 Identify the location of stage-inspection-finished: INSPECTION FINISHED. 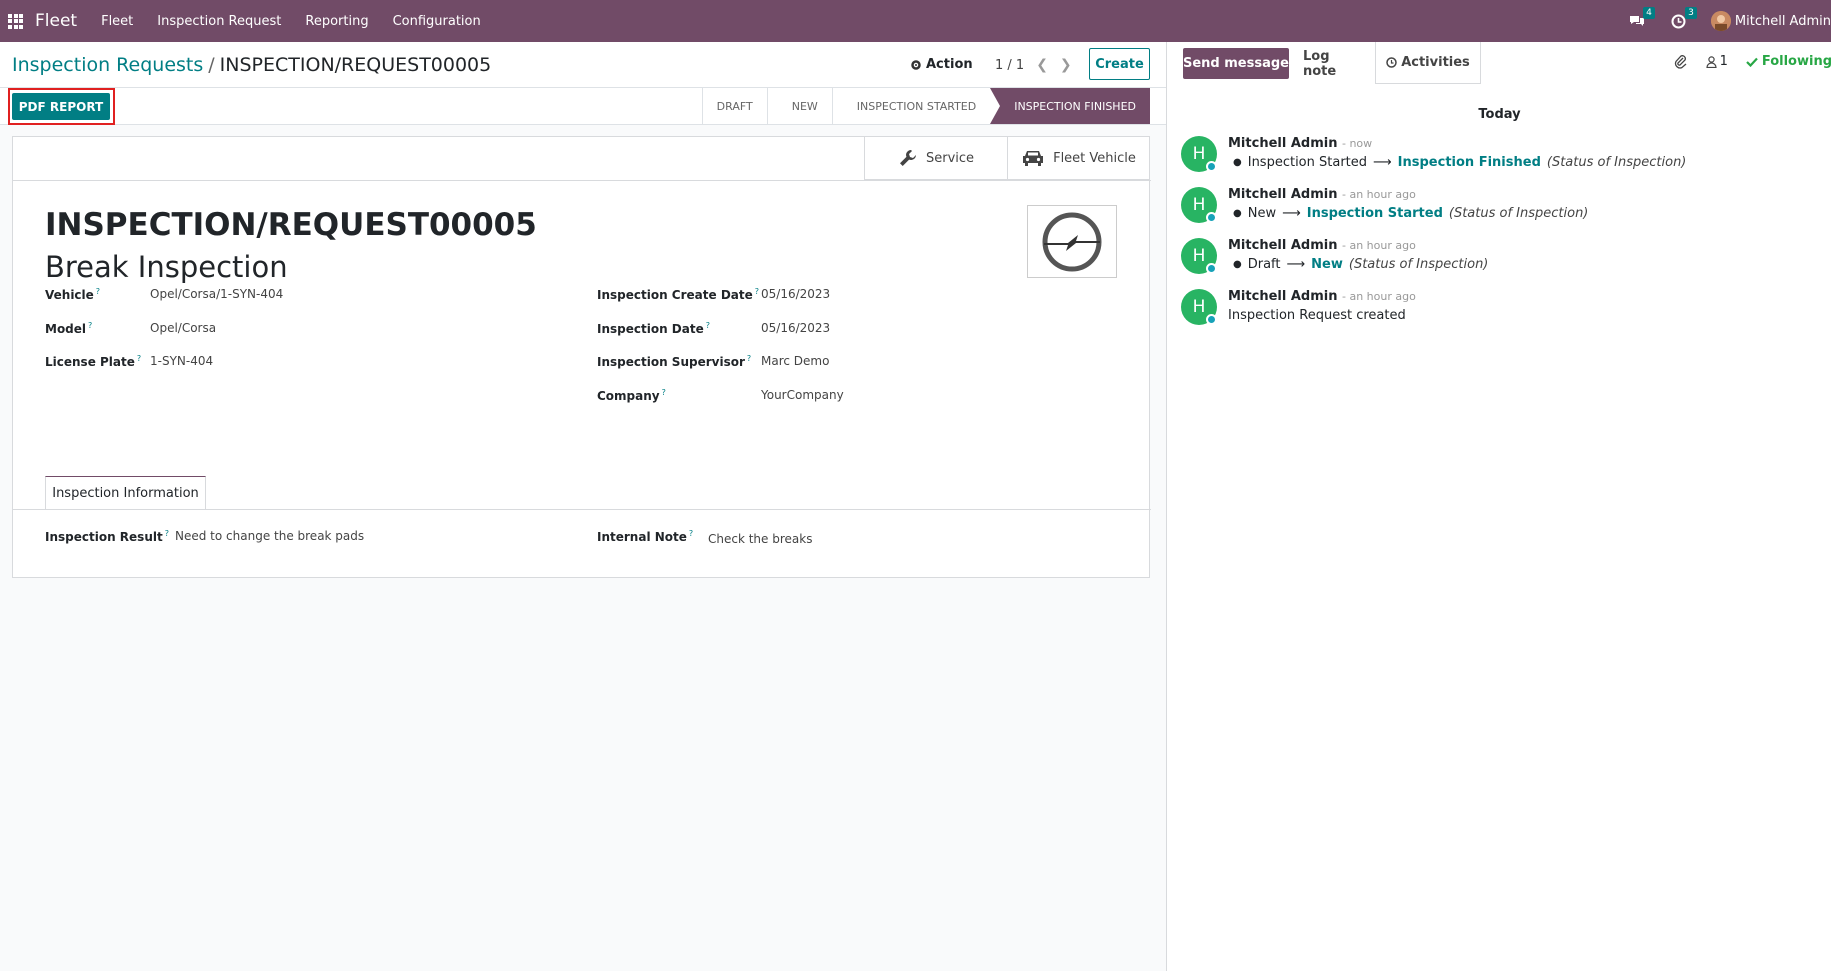
(1070, 106).